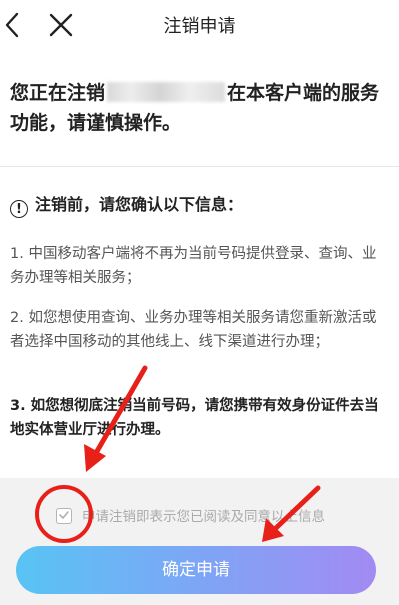 The height and width of the screenshot is (605, 399). What do you see at coordinates (166, 92) in the screenshot?
I see `redacted-number` at bounding box center [166, 92].